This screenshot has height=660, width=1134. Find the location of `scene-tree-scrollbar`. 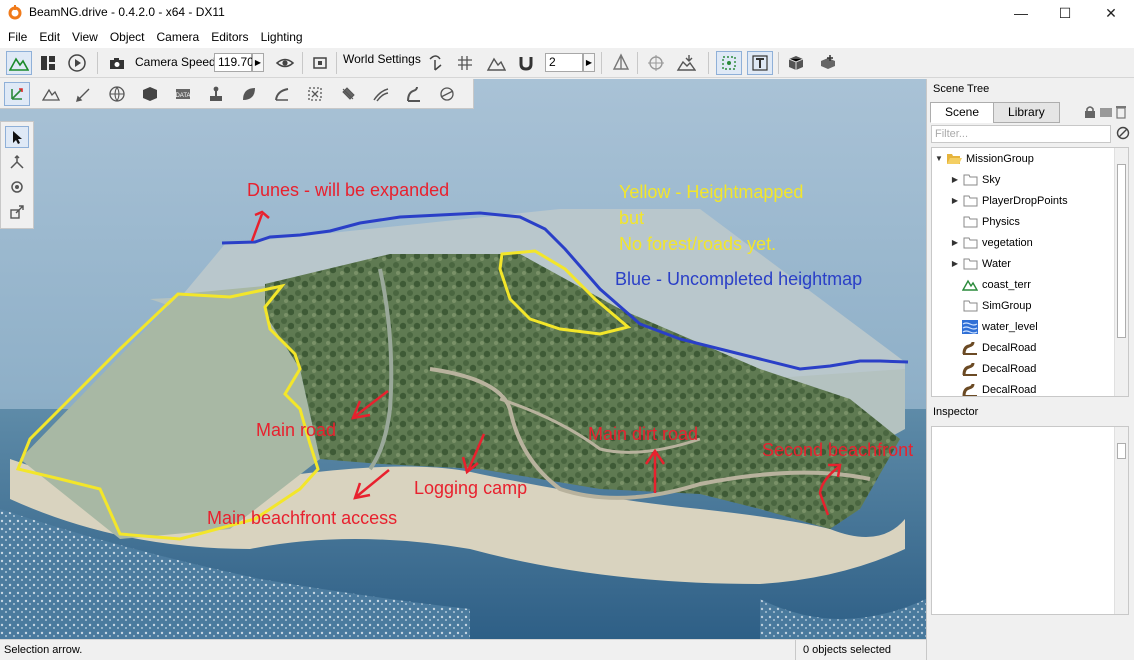

scene-tree-scrollbar is located at coordinates (1121, 272).